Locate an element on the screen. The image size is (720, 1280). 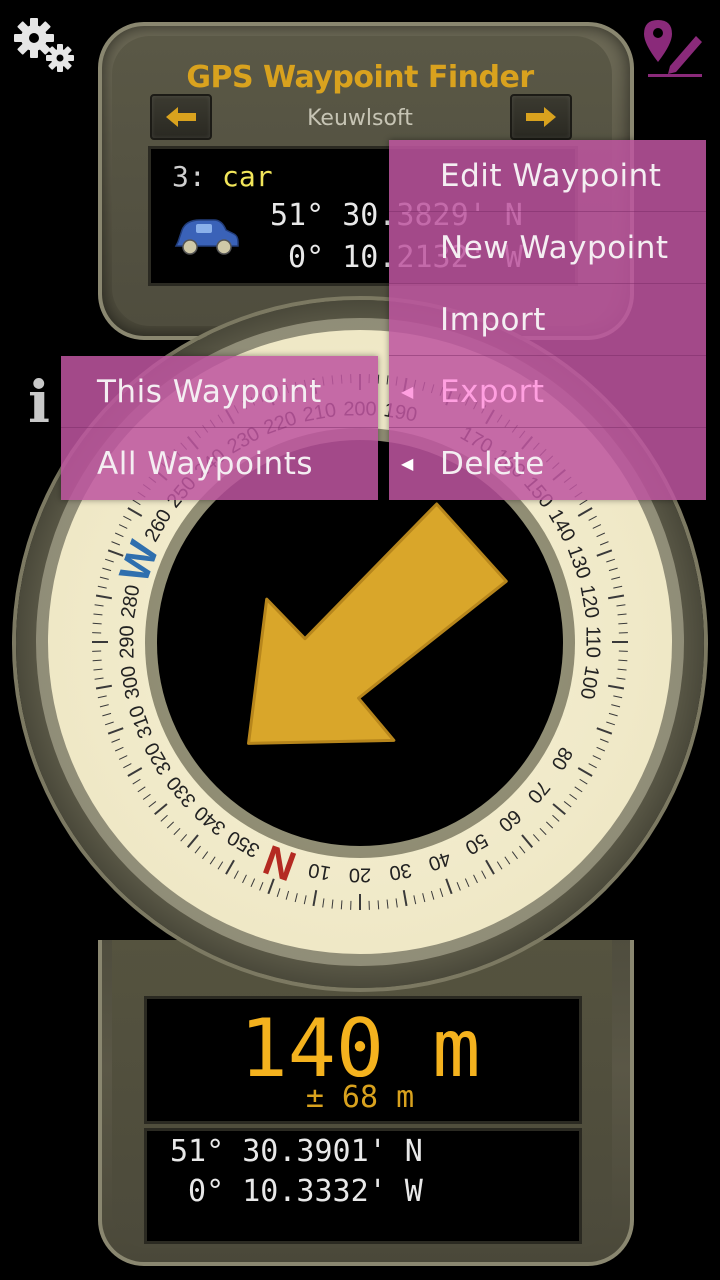
compass-degree-label: 100 is located at coordinates (588, 682).